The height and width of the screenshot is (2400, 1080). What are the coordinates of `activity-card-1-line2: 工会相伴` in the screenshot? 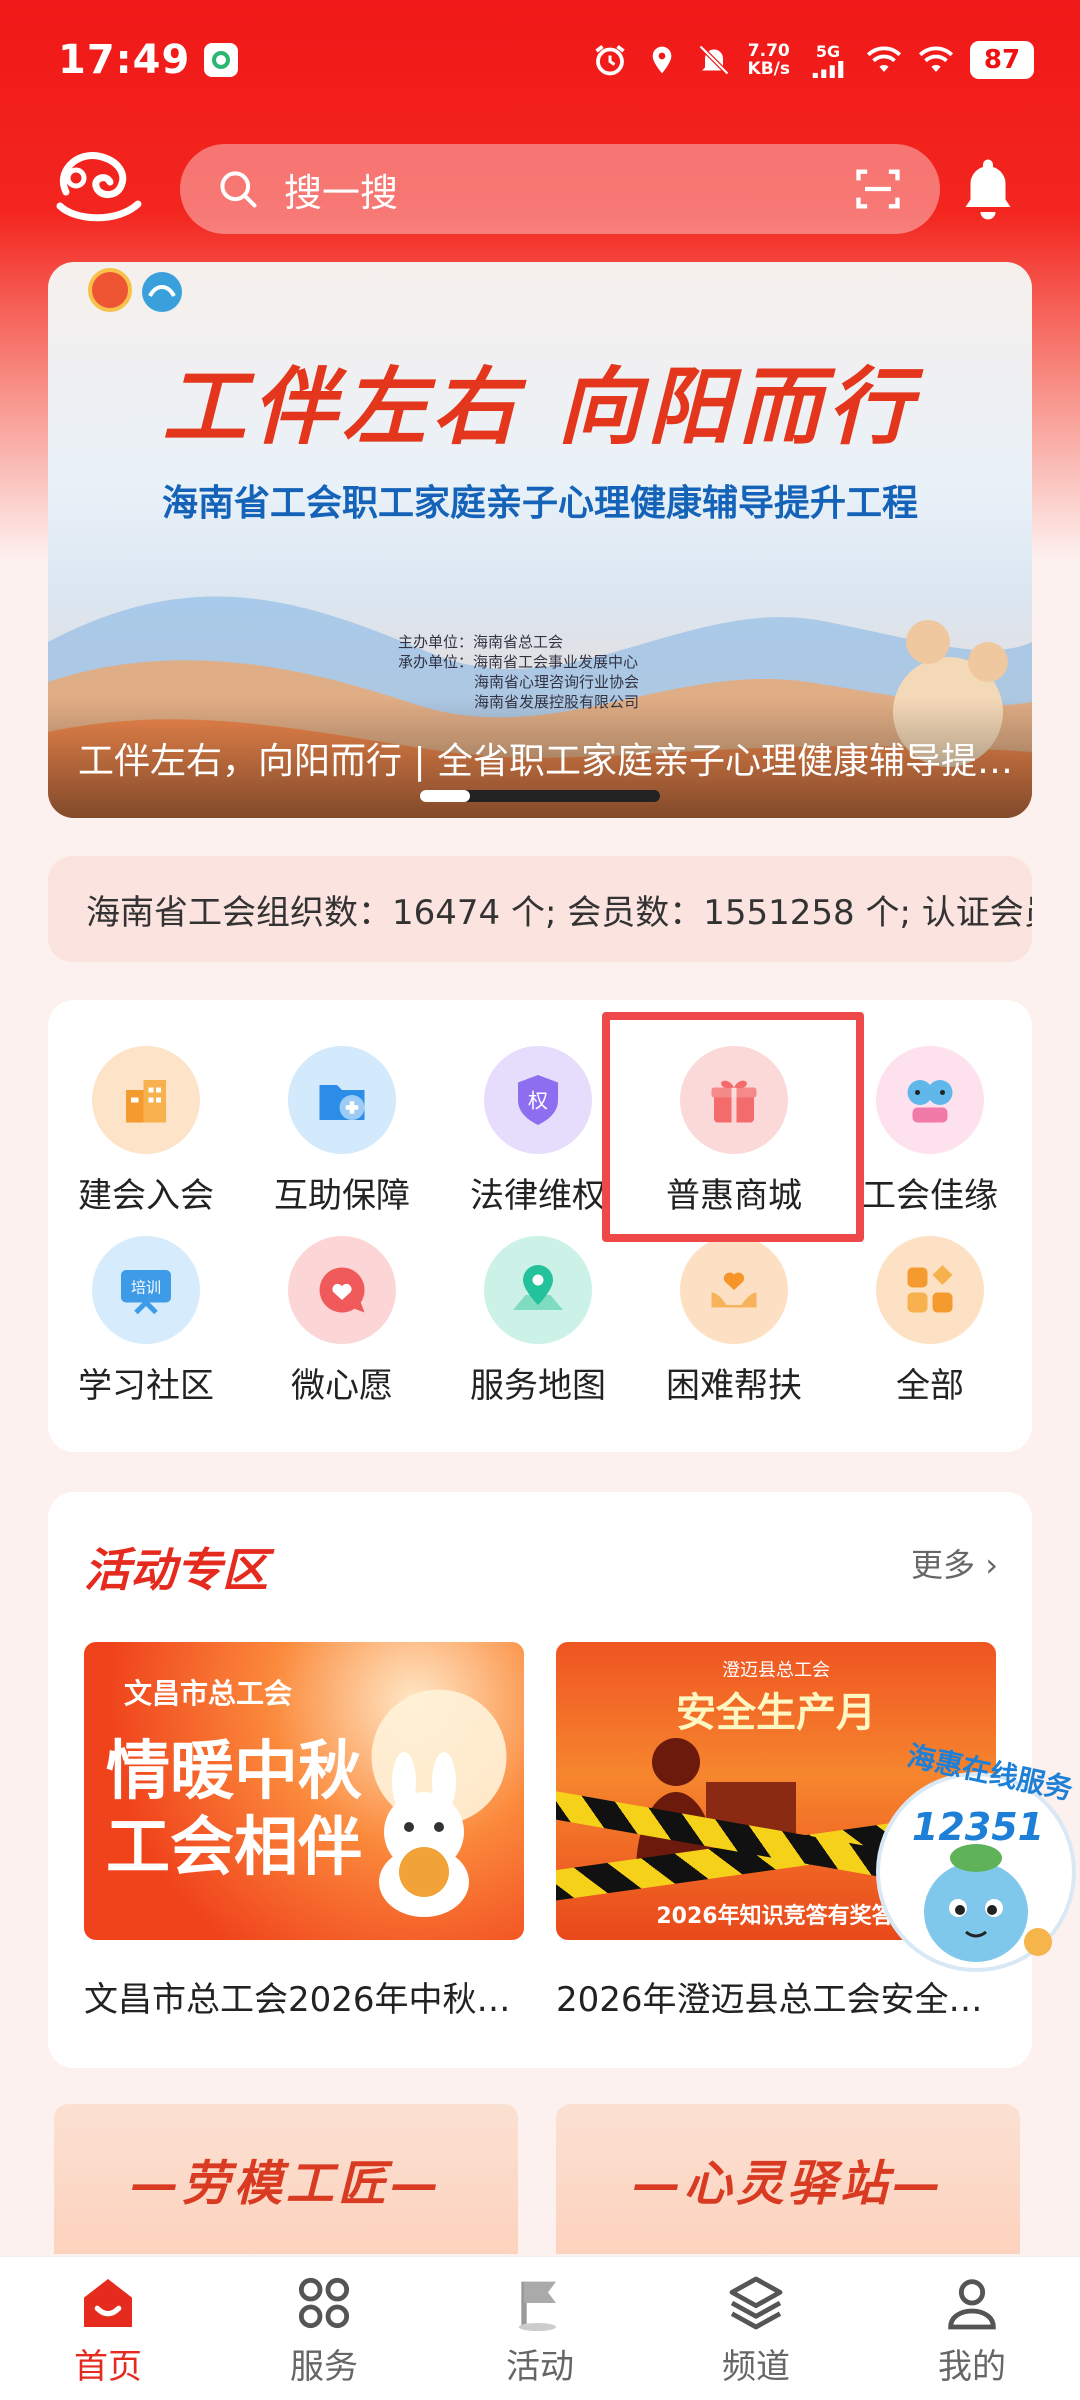 It's located at (234, 1847).